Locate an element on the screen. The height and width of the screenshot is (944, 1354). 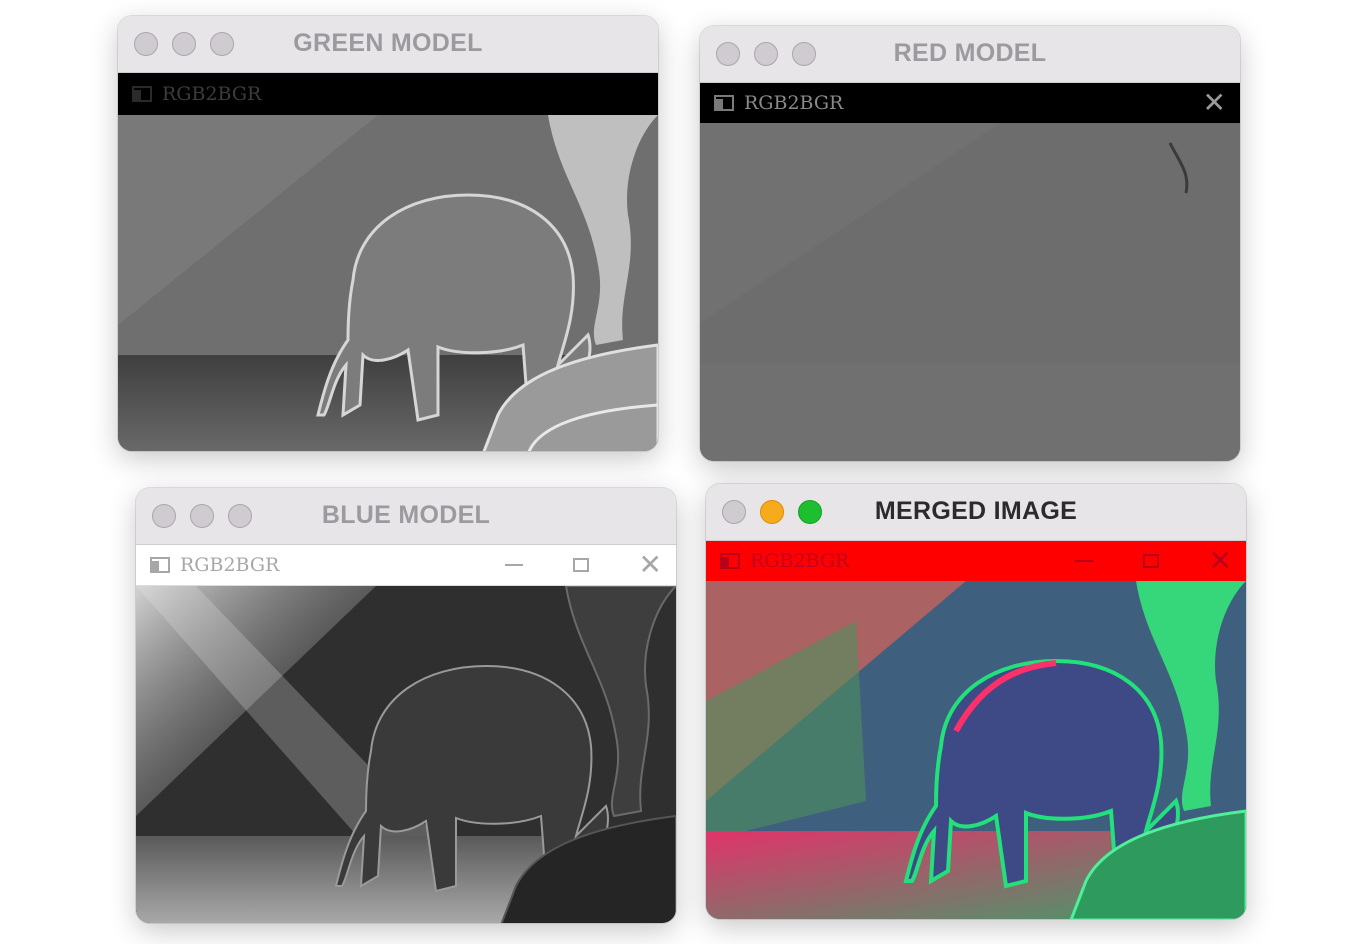
merged-image is located at coordinates (976, 750).